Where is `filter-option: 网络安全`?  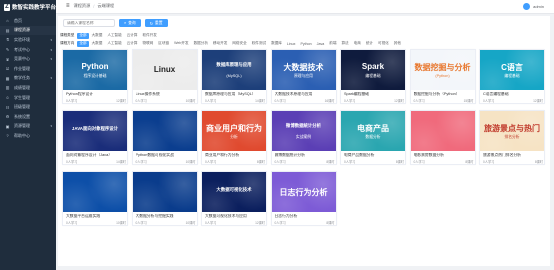 filter-option: 网络安全 is located at coordinates (239, 44).